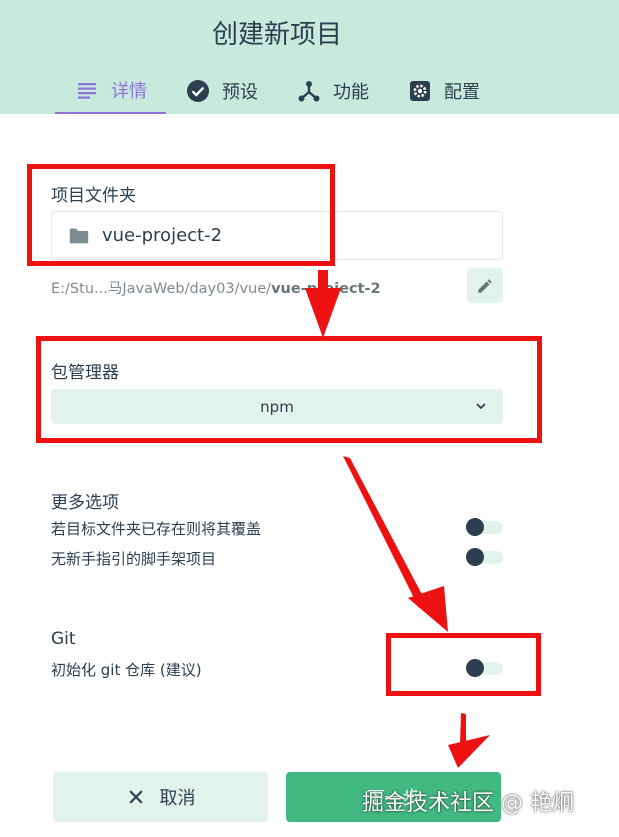 This screenshot has height=837, width=619. I want to click on annotation-box-package-manager, so click(289, 389).